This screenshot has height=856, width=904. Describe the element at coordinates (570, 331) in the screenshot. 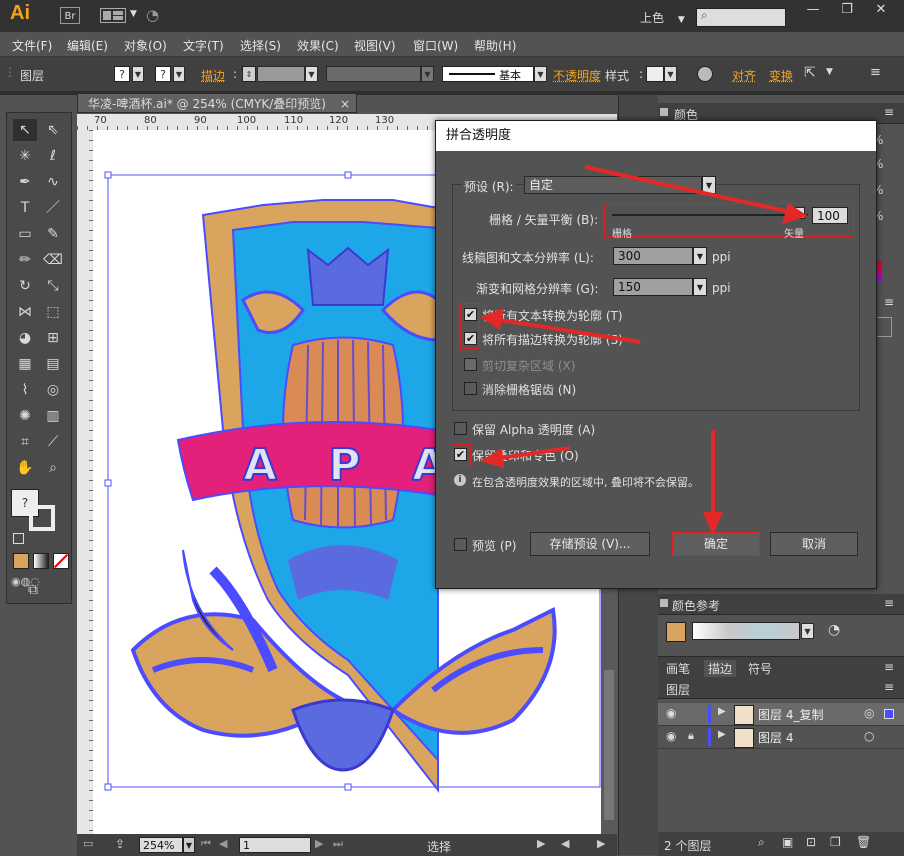

I see `arrow-to-checkboxes` at that location.